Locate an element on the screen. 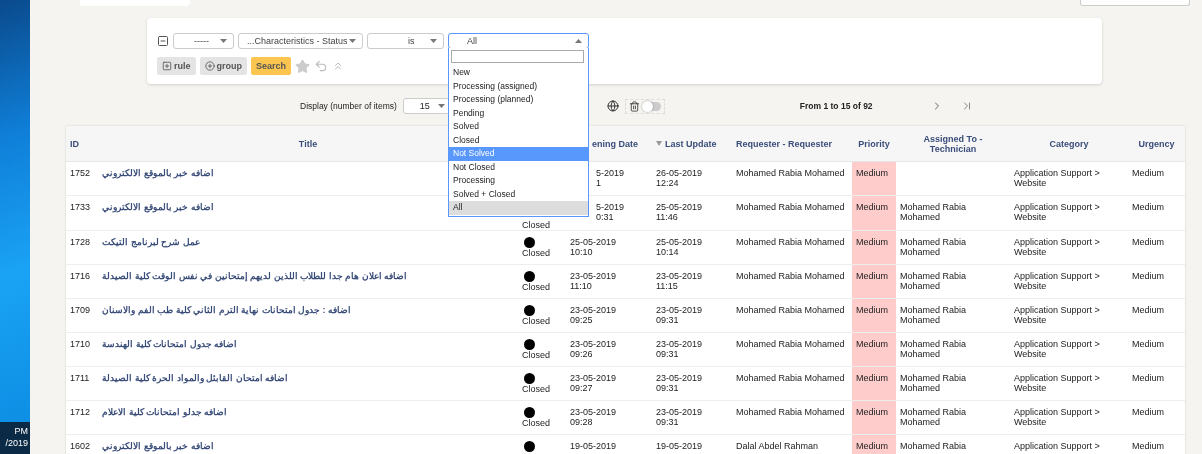 The height and width of the screenshot is (454, 1202). id-text: 1602 is located at coordinates (80, 446).